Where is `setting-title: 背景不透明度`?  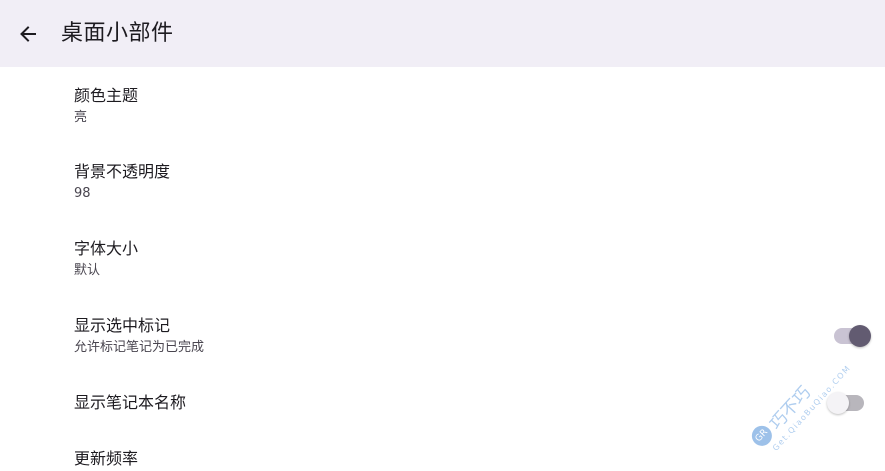
setting-title: 背景不透明度 is located at coordinates (122, 171).